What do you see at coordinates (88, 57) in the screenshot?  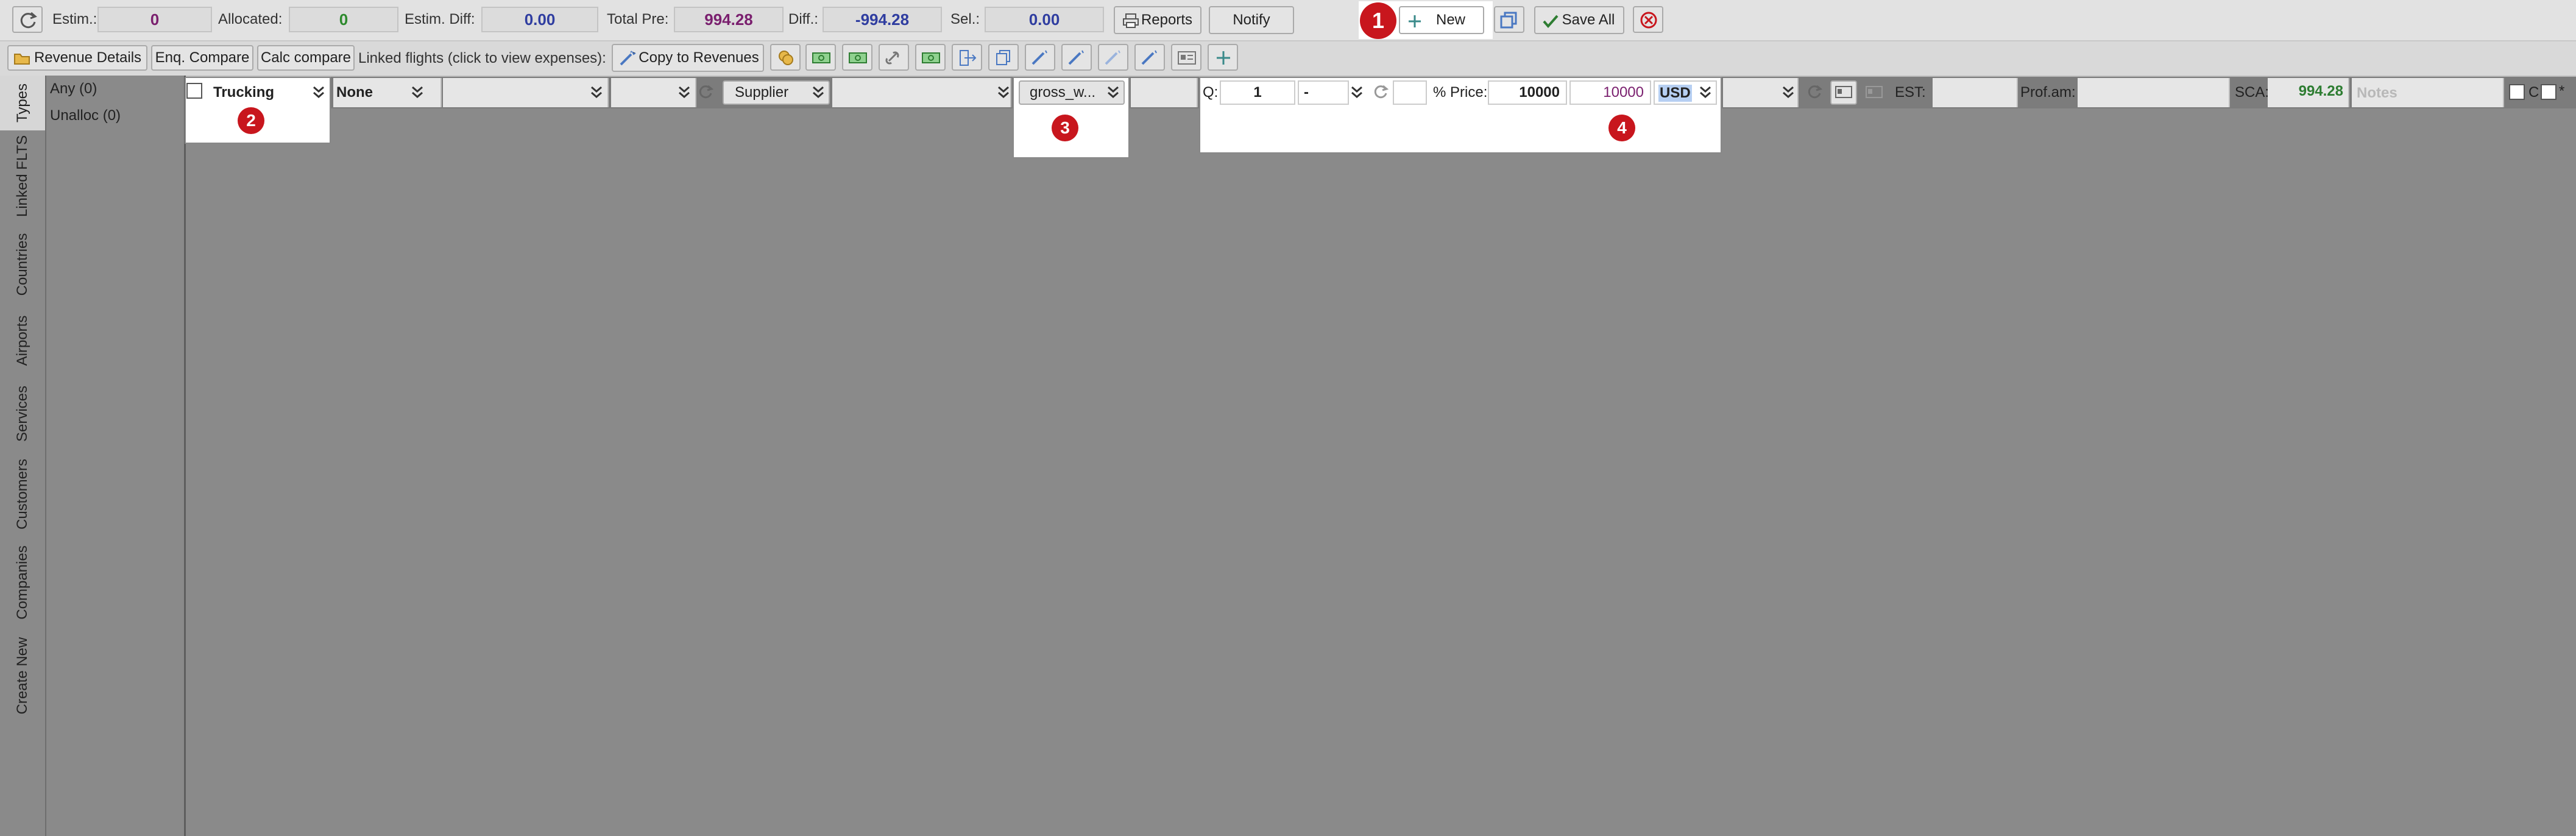 I see `revenue-details-label: Revenue Details` at bounding box center [88, 57].